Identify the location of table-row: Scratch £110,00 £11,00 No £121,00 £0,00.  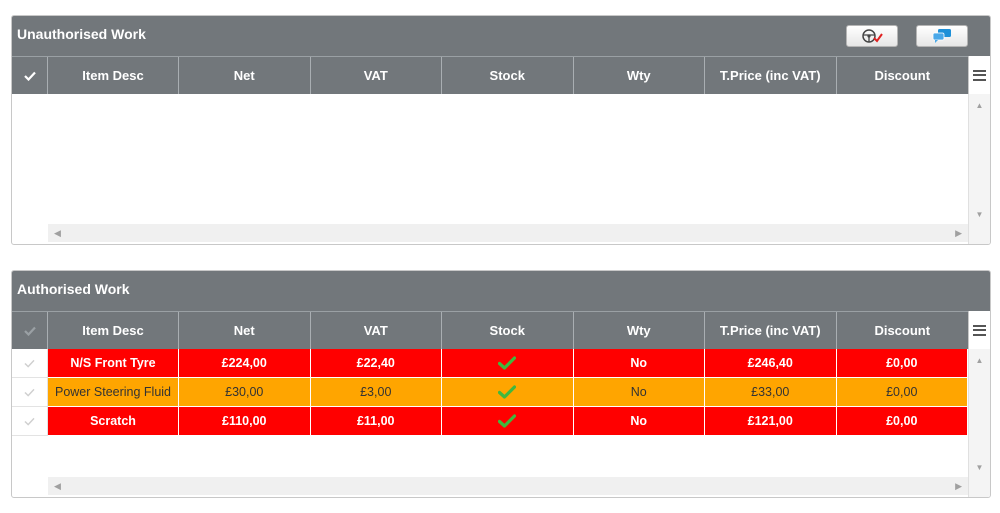
(490, 421).